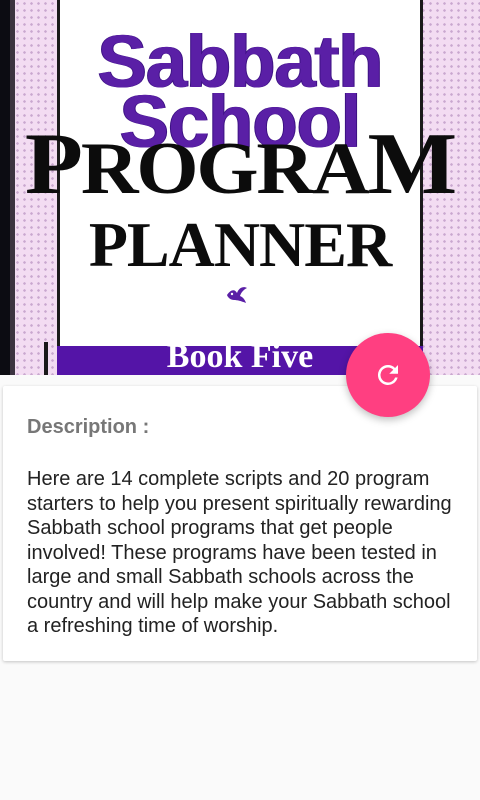  Describe the element at coordinates (12, 187) in the screenshot. I see `cover-spine-edge` at that location.